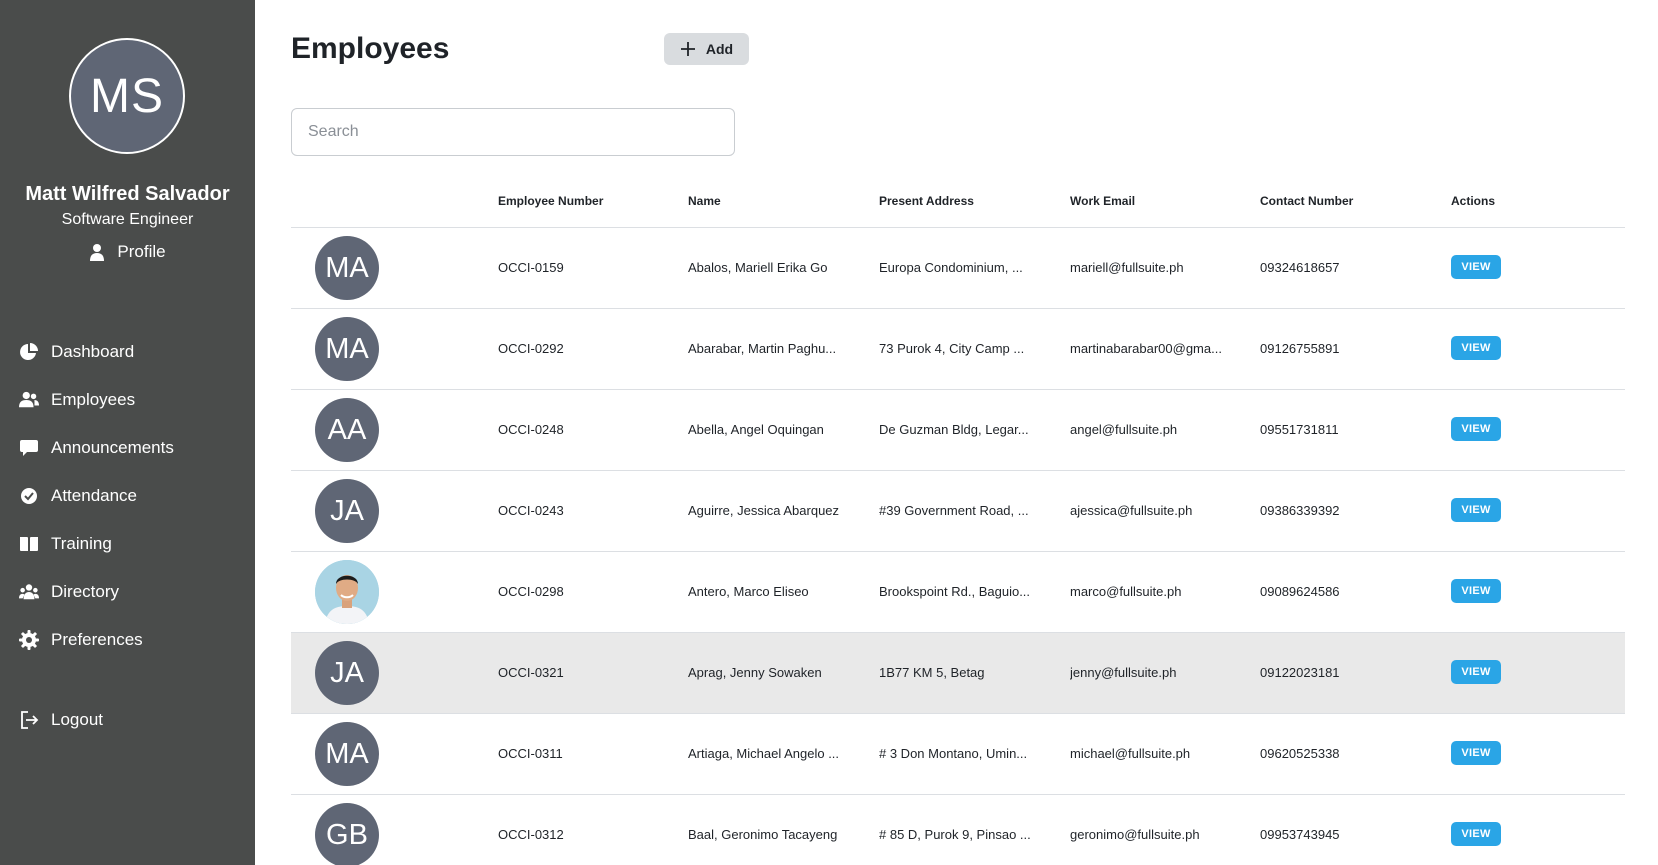 This screenshot has height=865, width=1658. Describe the element at coordinates (550, 201) in the screenshot. I see `col-employee-number: Employee Number` at that location.